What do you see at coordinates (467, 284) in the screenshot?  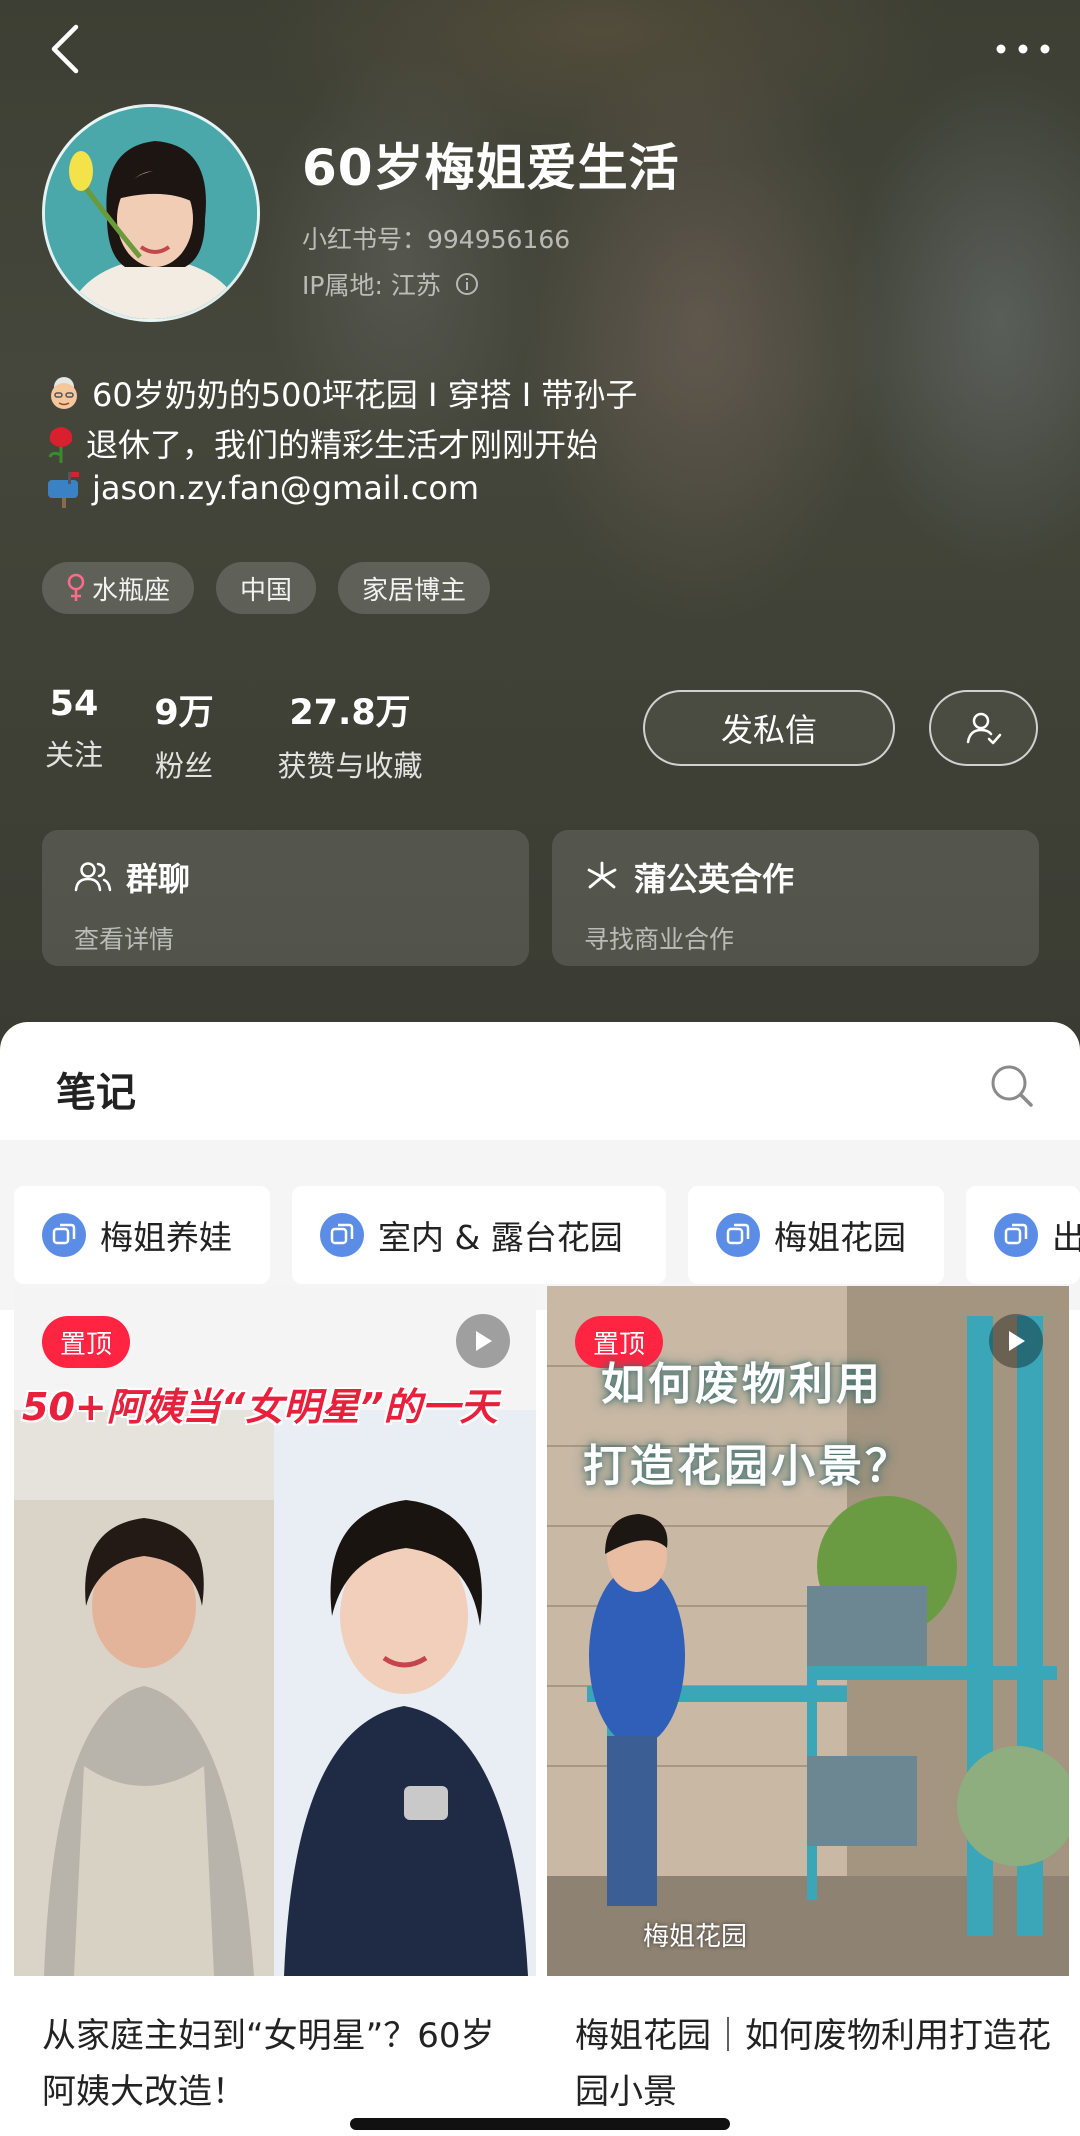 I see `info-icon` at bounding box center [467, 284].